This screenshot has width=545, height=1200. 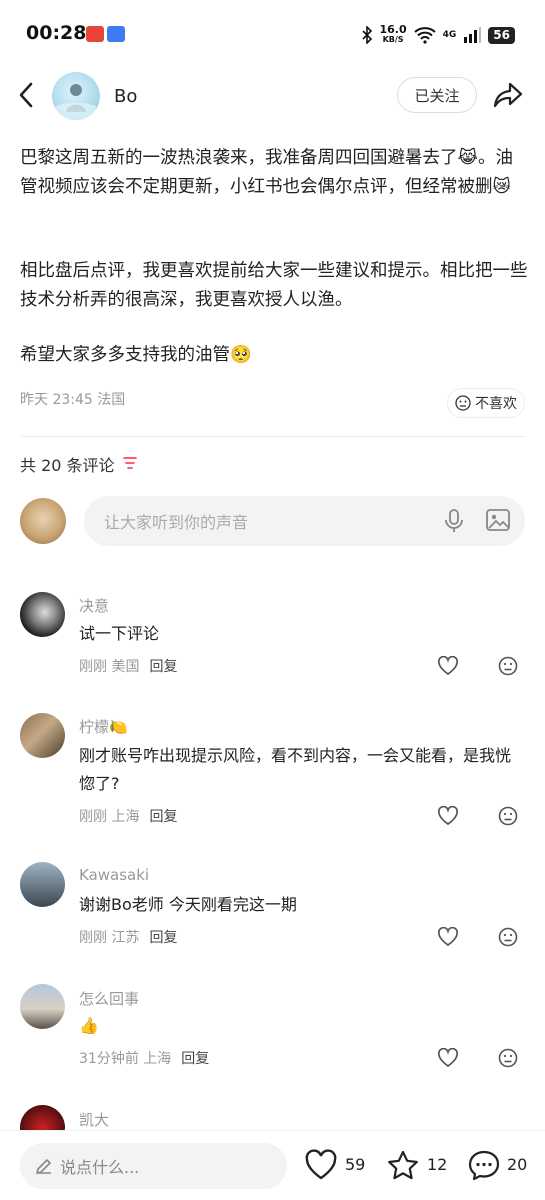 What do you see at coordinates (109, 817) in the screenshot?
I see `comment-time-location: 刚刚 上海` at bounding box center [109, 817].